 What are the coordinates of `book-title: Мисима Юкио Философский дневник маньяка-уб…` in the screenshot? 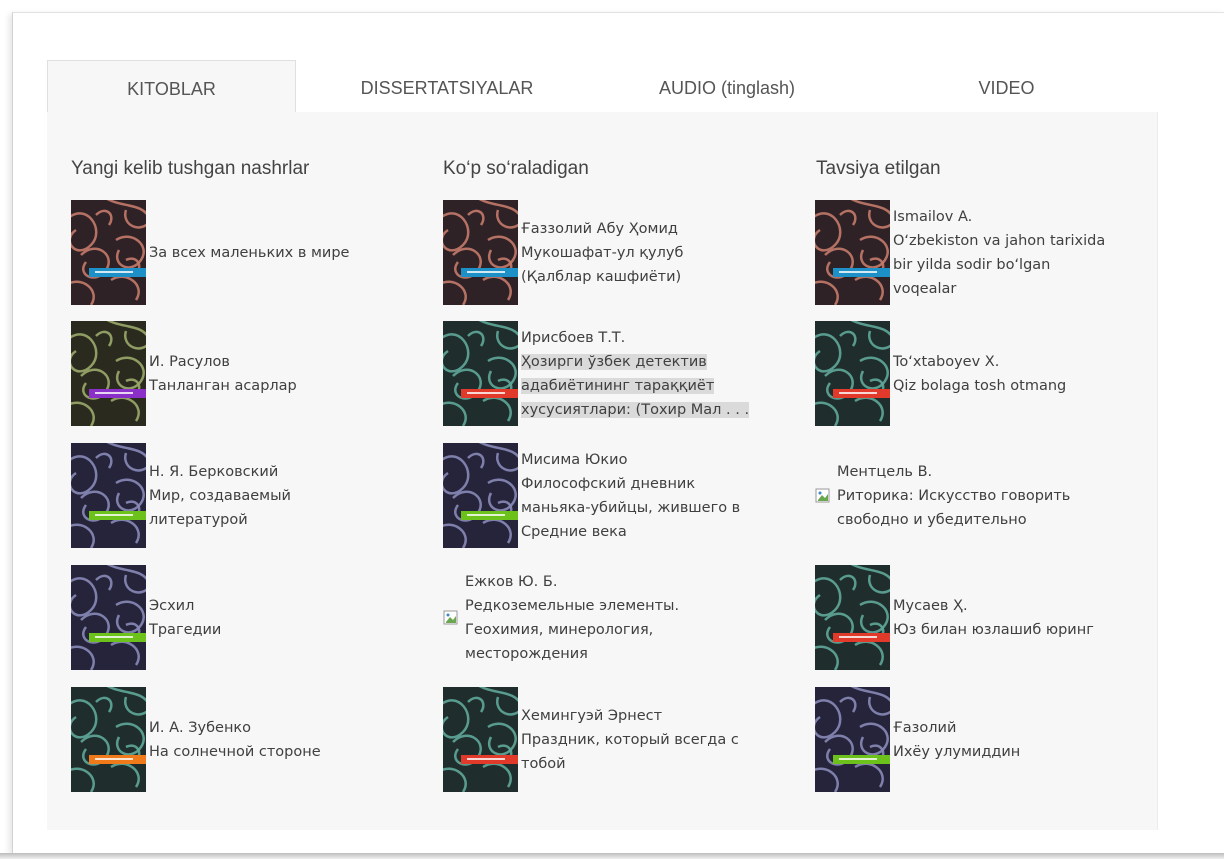 It's located at (630, 496).